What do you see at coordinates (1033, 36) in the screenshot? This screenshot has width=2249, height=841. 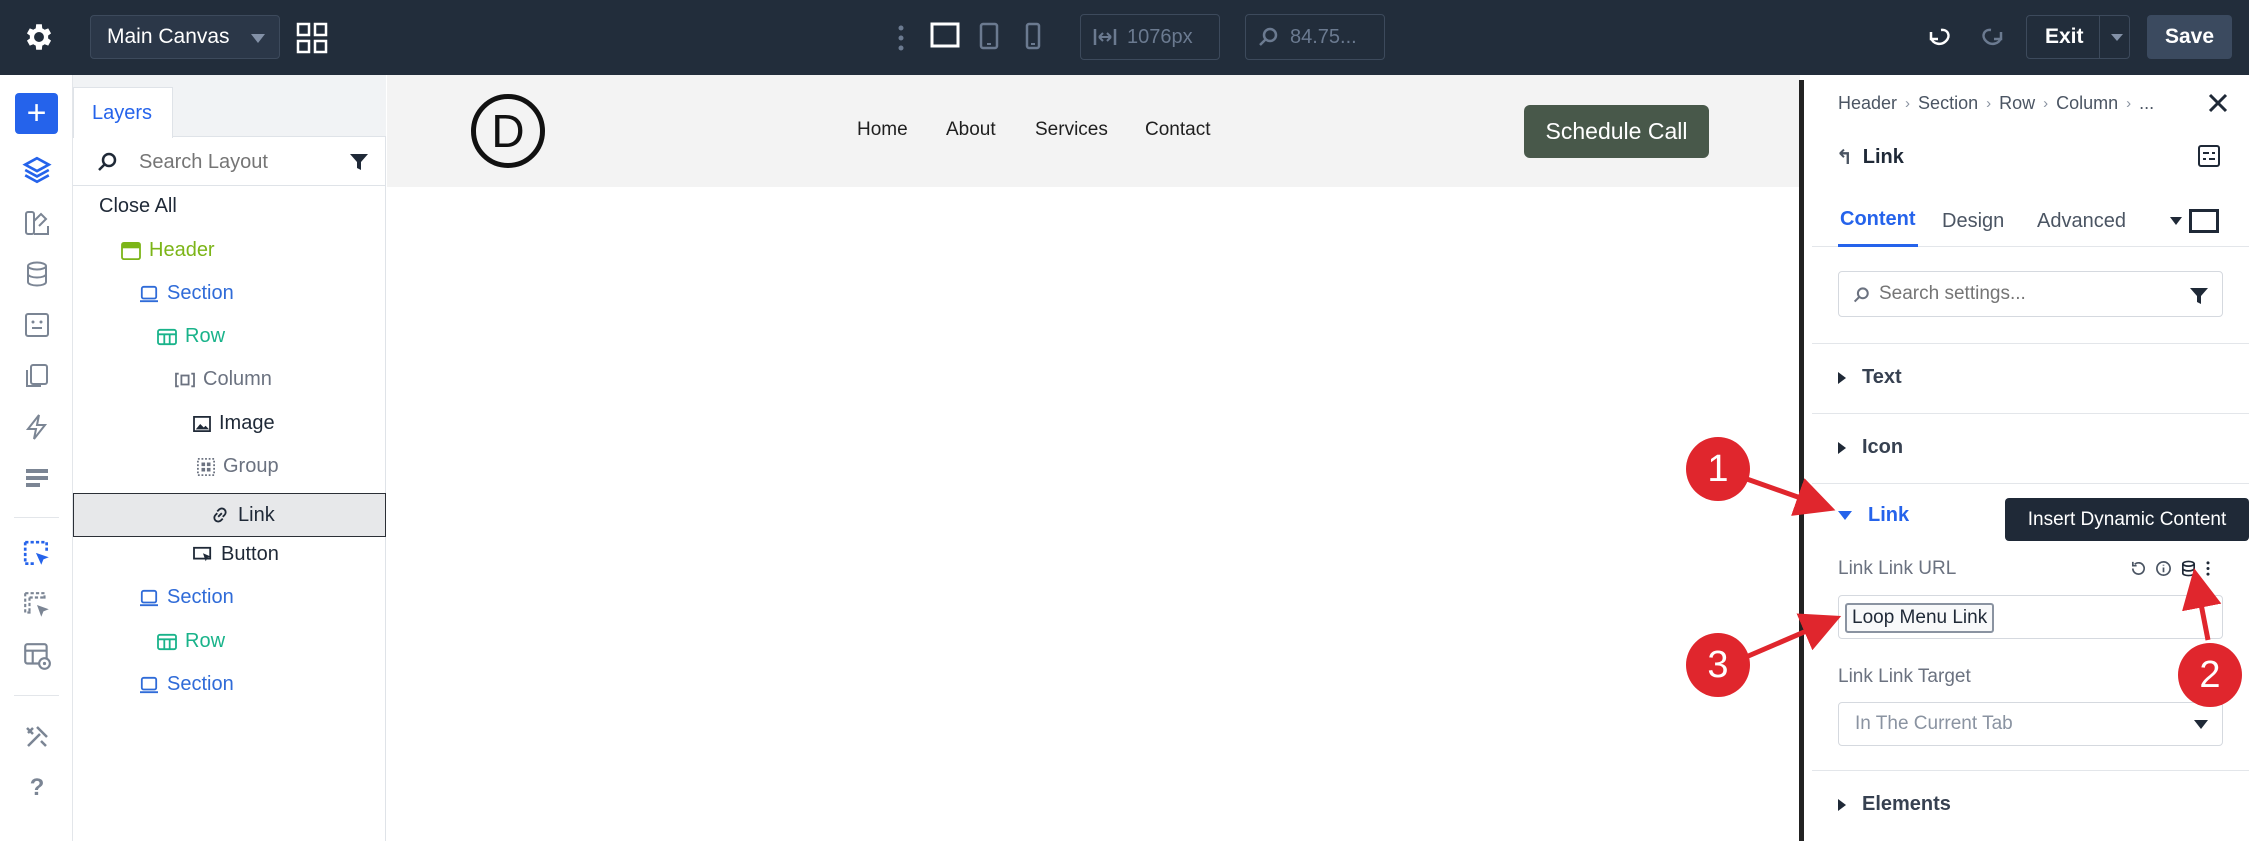 I see `phone-view-icon` at bounding box center [1033, 36].